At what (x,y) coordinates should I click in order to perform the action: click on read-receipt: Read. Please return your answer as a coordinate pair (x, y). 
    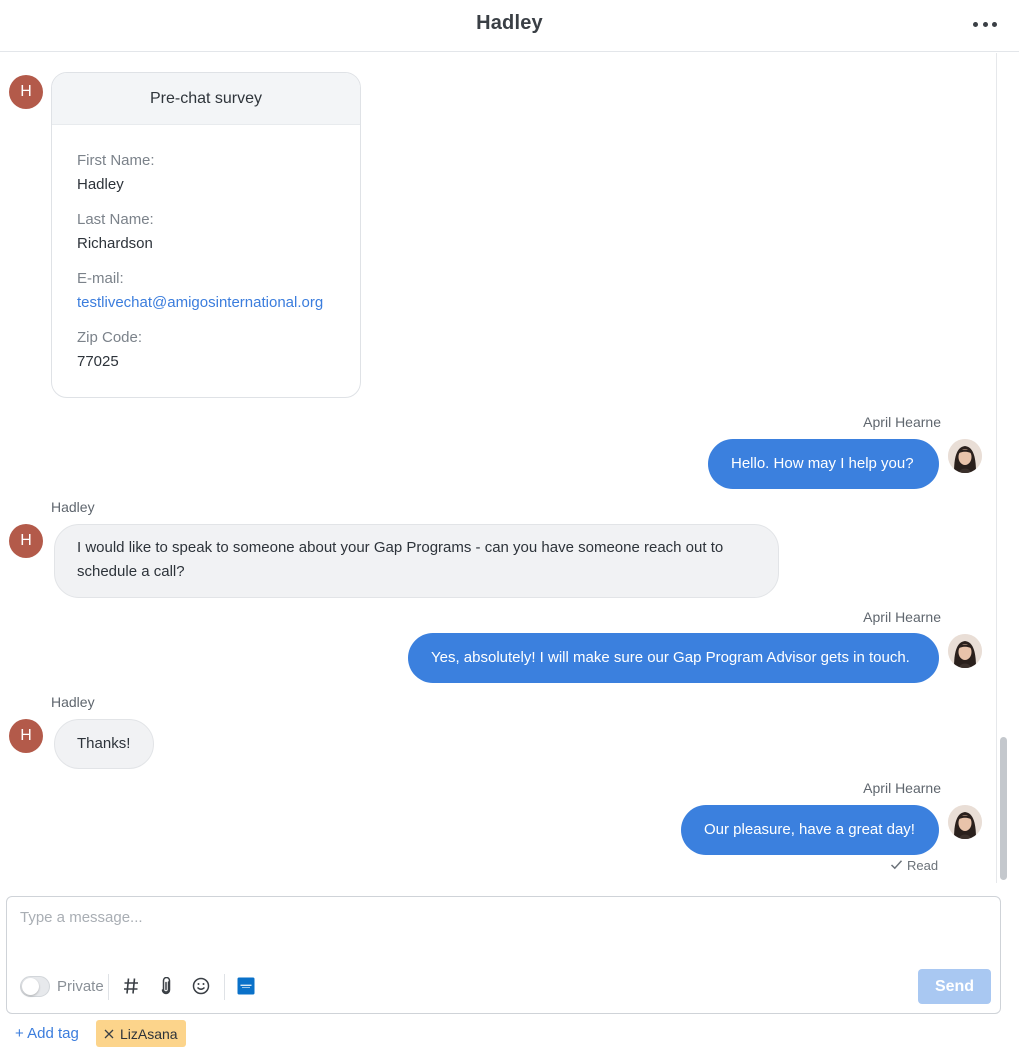
    Looking at the image, I should click on (914, 865).